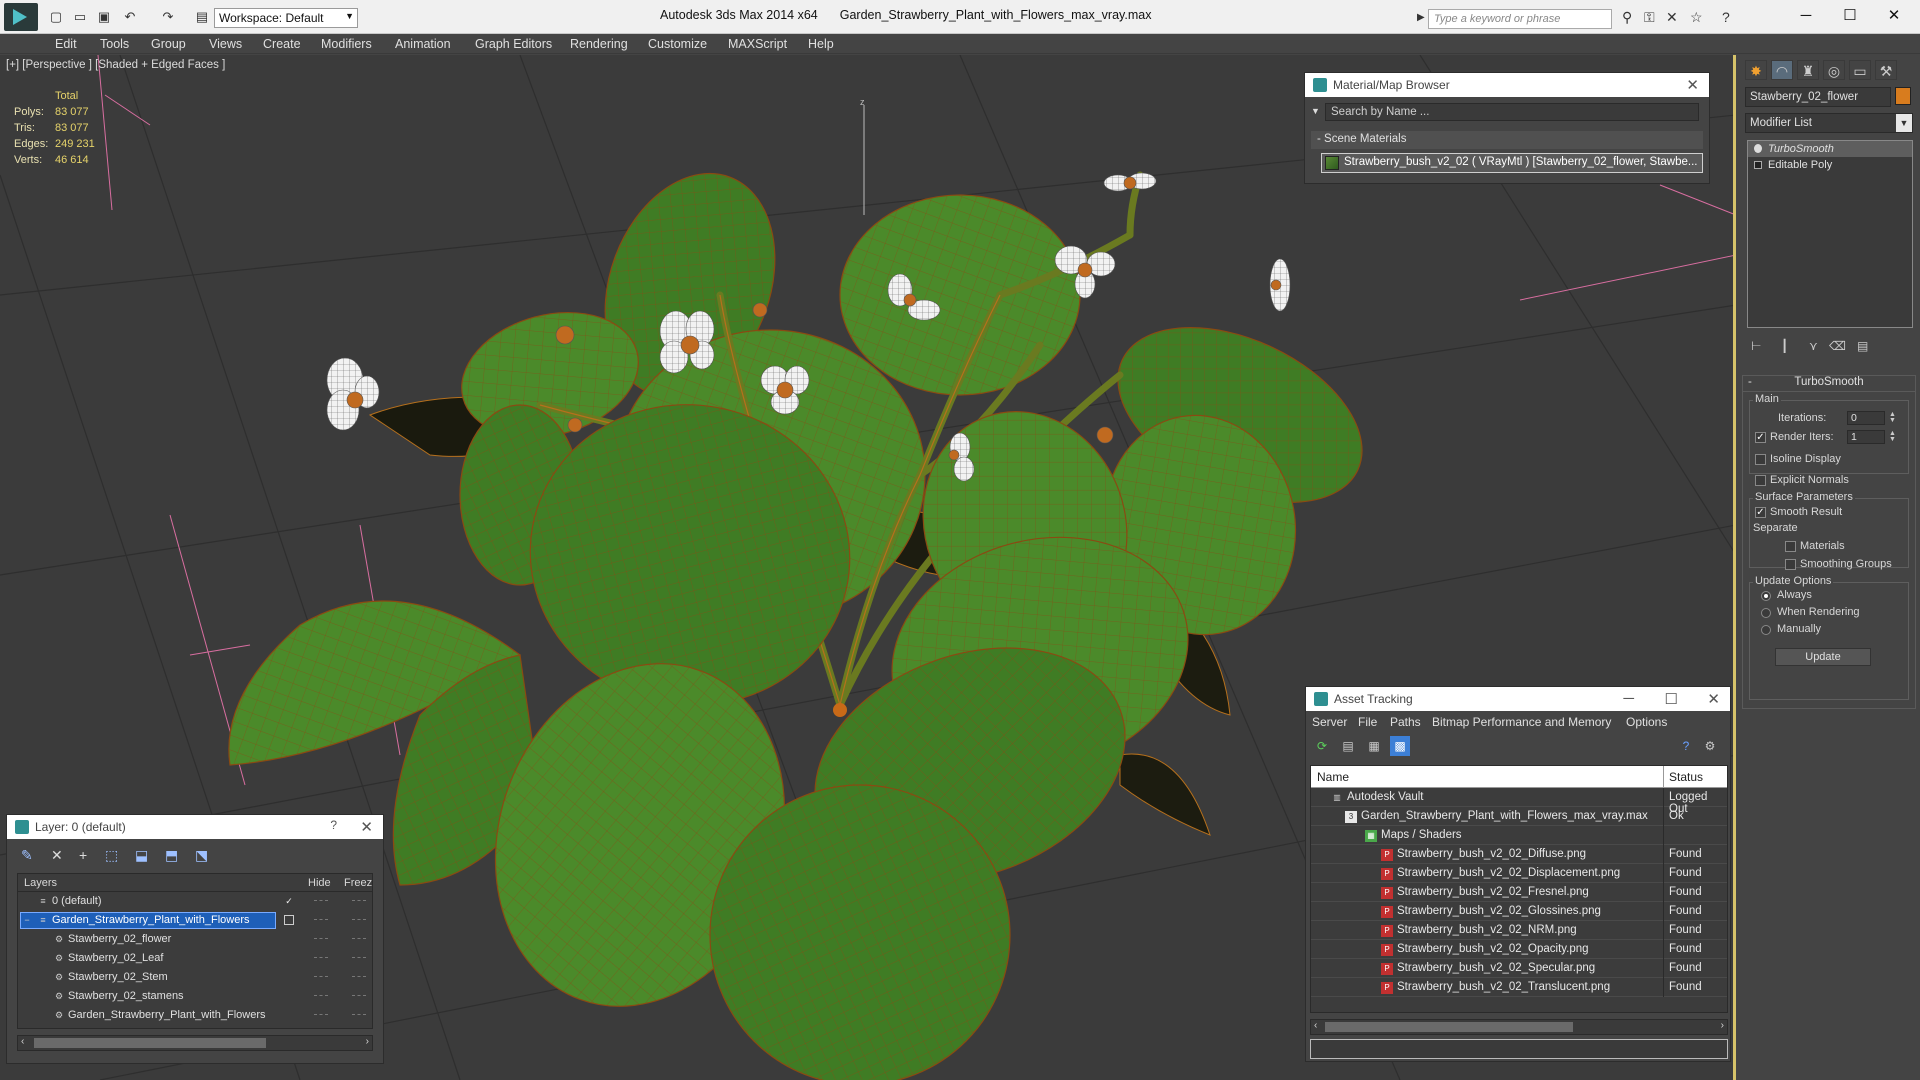 The image size is (1920, 1080). Describe the element at coordinates (346, 44) in the screenshot. I see `menu-modifiers: Modifiers` at that location.